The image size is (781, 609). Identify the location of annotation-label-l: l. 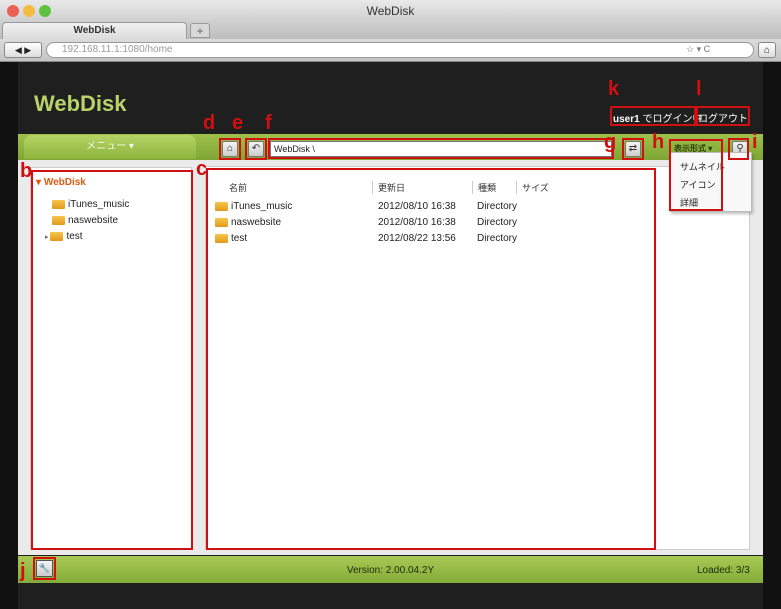
(699, 89).